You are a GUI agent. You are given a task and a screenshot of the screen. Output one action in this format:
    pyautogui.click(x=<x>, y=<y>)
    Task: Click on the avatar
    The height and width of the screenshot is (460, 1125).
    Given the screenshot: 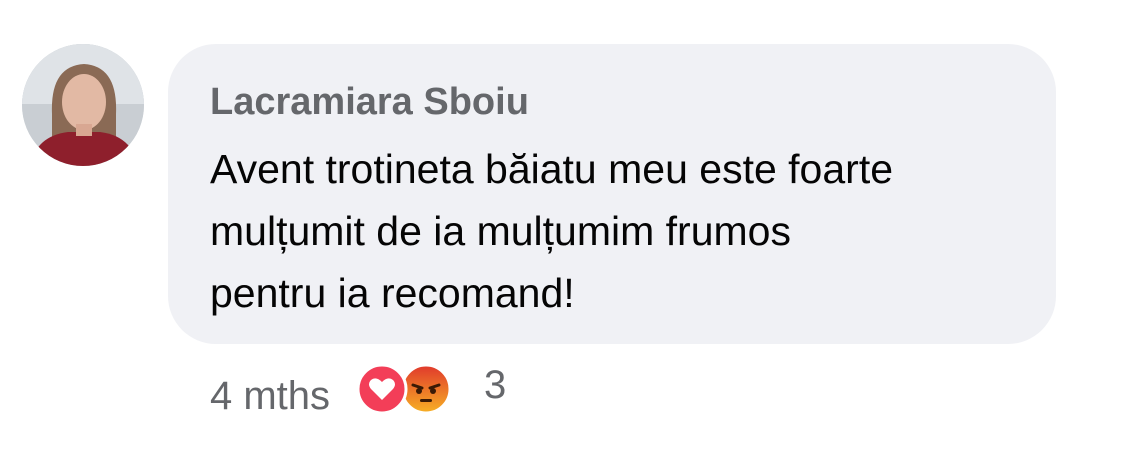 What is the action you would take?
    pyautogui.click(x=83, y=105)
    